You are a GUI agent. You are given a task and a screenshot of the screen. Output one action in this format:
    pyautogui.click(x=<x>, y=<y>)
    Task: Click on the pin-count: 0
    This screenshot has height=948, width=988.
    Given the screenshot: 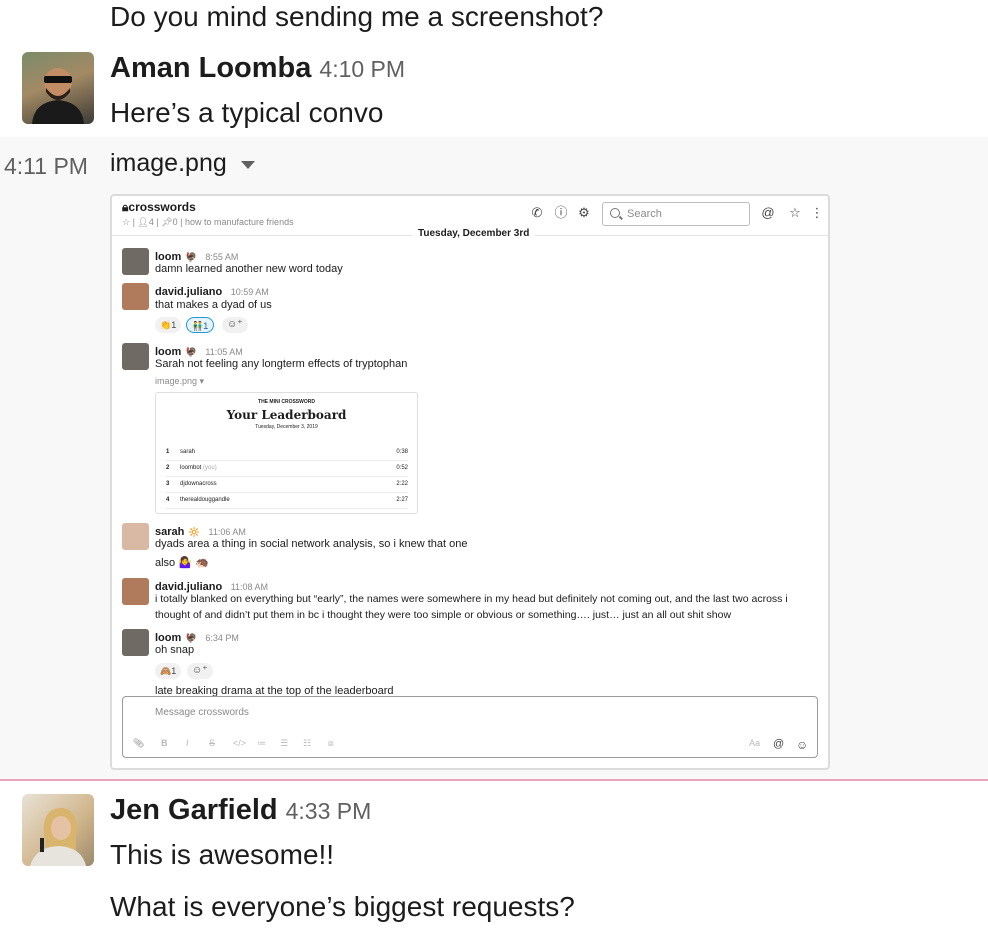 What is the action you would take?
    pyautogui.click(x=175, y=222)
    